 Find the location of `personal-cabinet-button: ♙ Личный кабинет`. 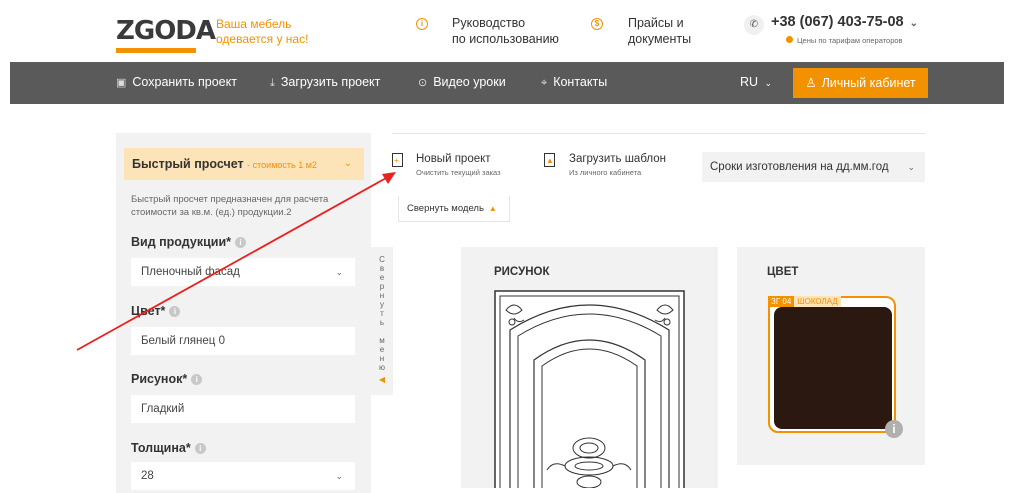

personal-cabinet-button: ♙ Личный кабинет is located at coordinates (860, 83).